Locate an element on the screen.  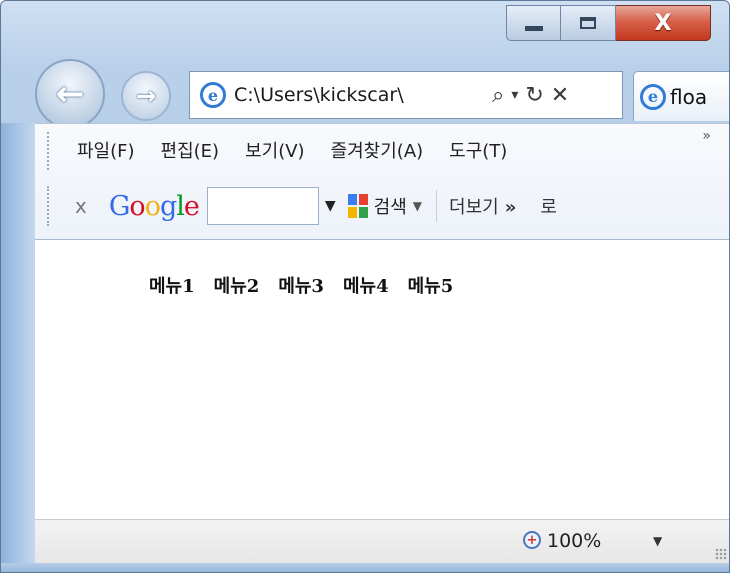
search-icon: ⌕ is located at coordinates (498, 95).